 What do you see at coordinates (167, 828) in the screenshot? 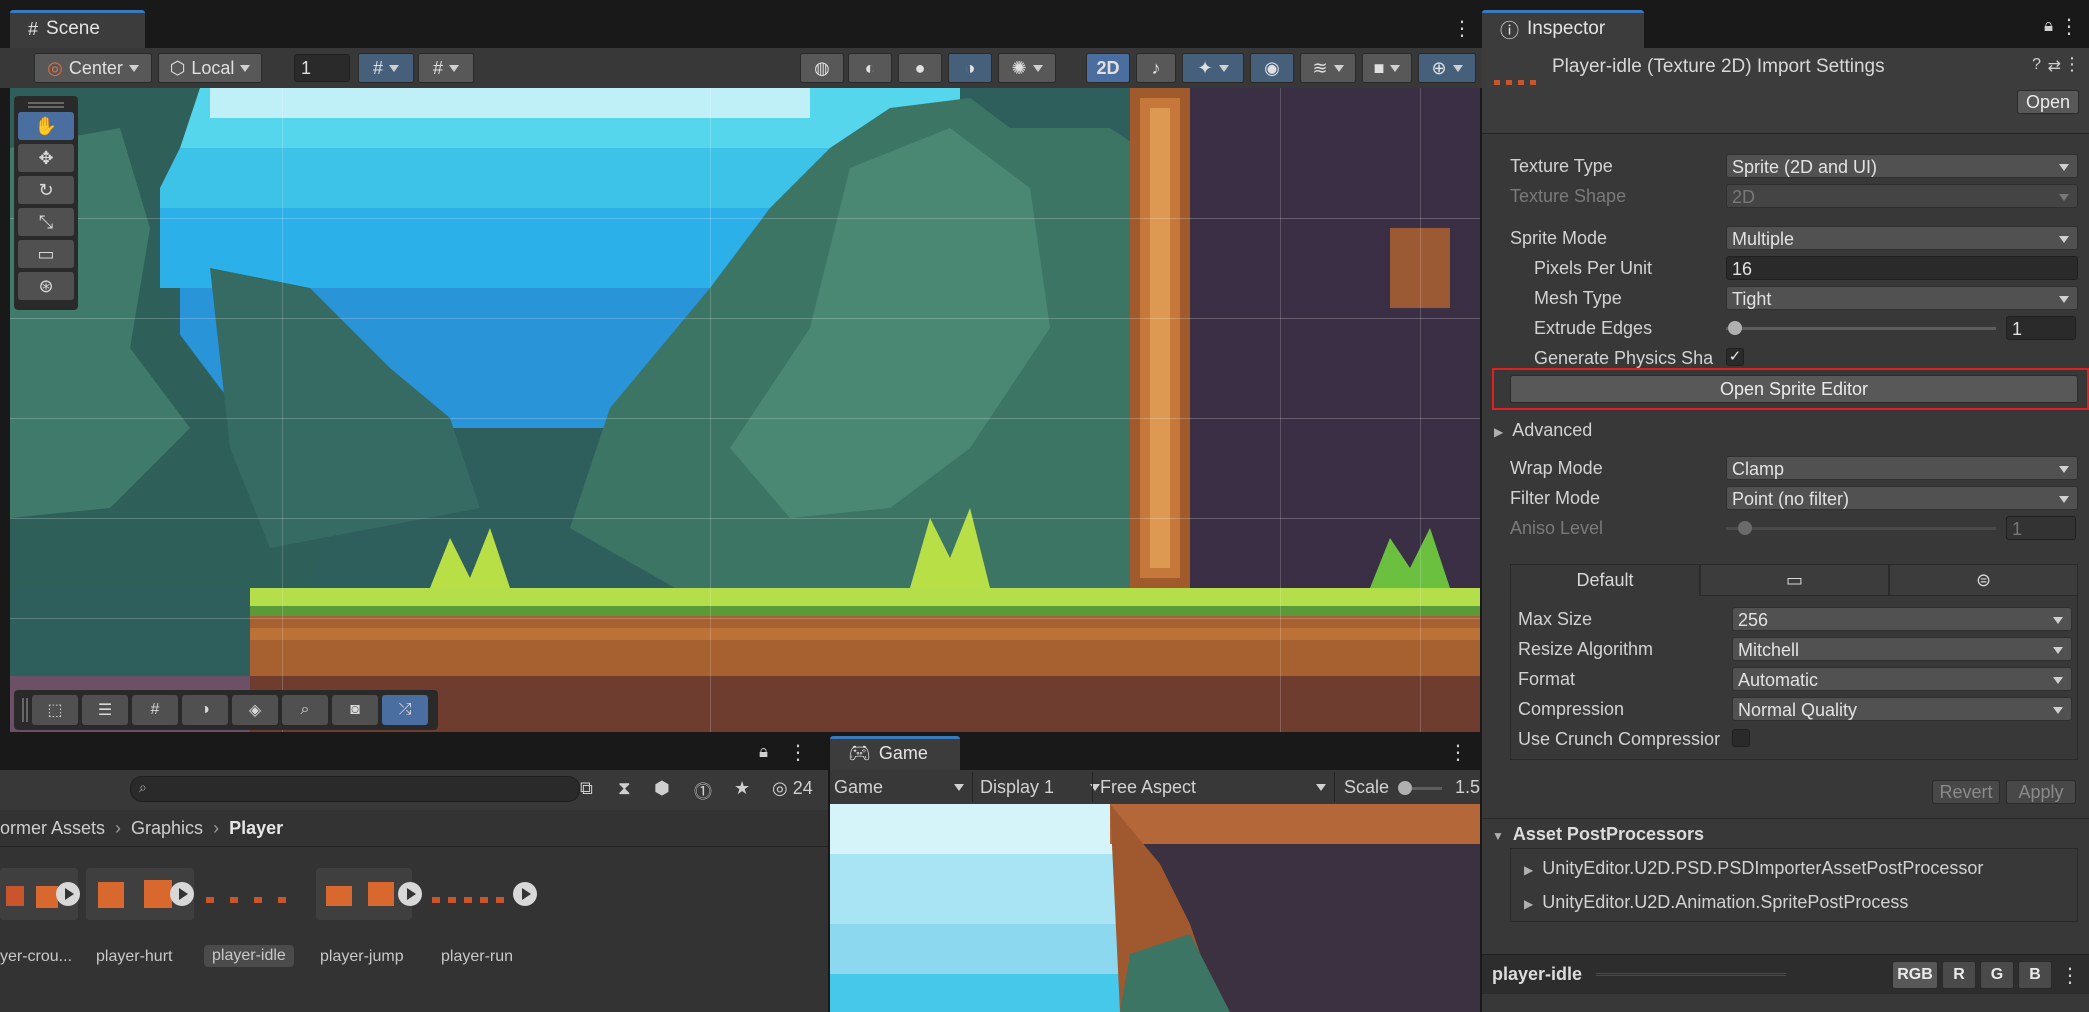
I see `breadcrumb-item-graphics: Graphics` at bounding box center [167, 828].